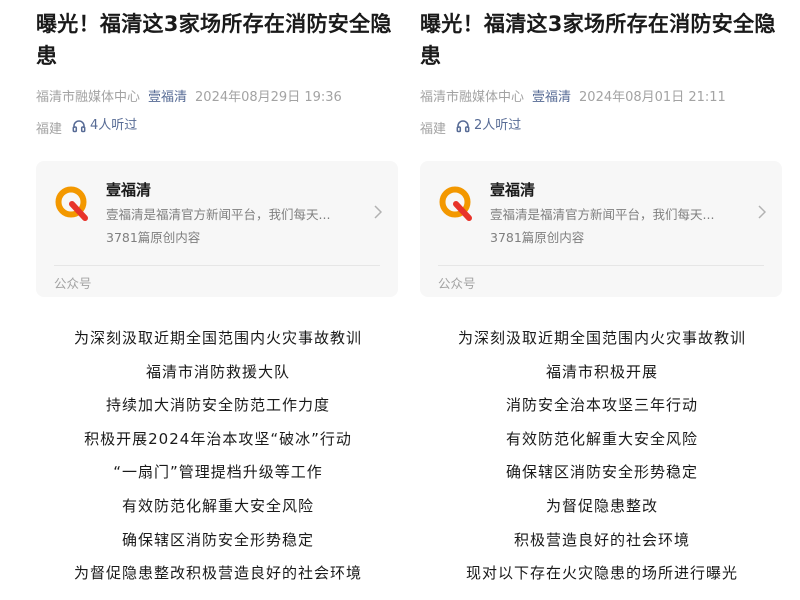  Describe the element at coordinates (218, 472) in the screenshot. I see `body-line: “一扇门”管理提档升级等工作` at that location.